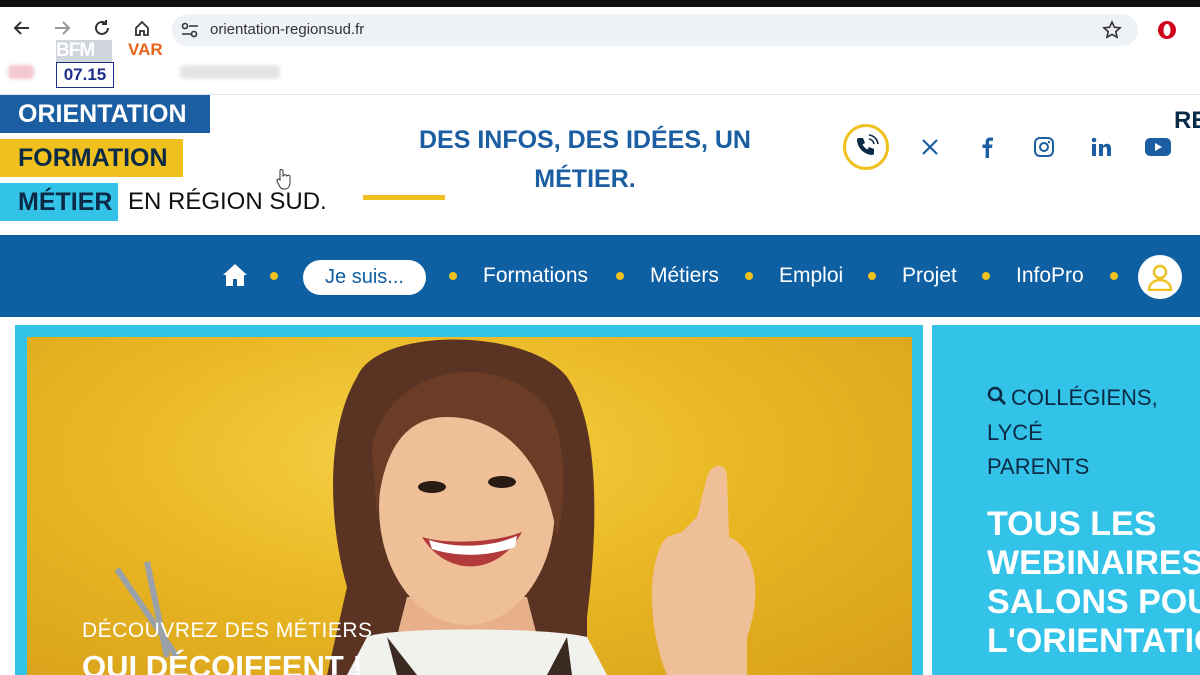 The image size is (1200, 675). I want to click on mouse-cursor-icon, so click(284, 181).